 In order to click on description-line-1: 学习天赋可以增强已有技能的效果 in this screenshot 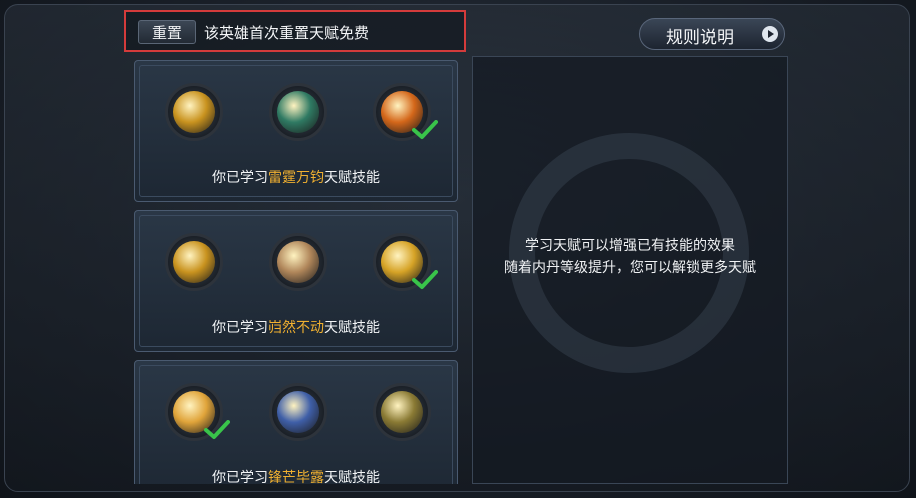, I will do `click(630, 246)`.